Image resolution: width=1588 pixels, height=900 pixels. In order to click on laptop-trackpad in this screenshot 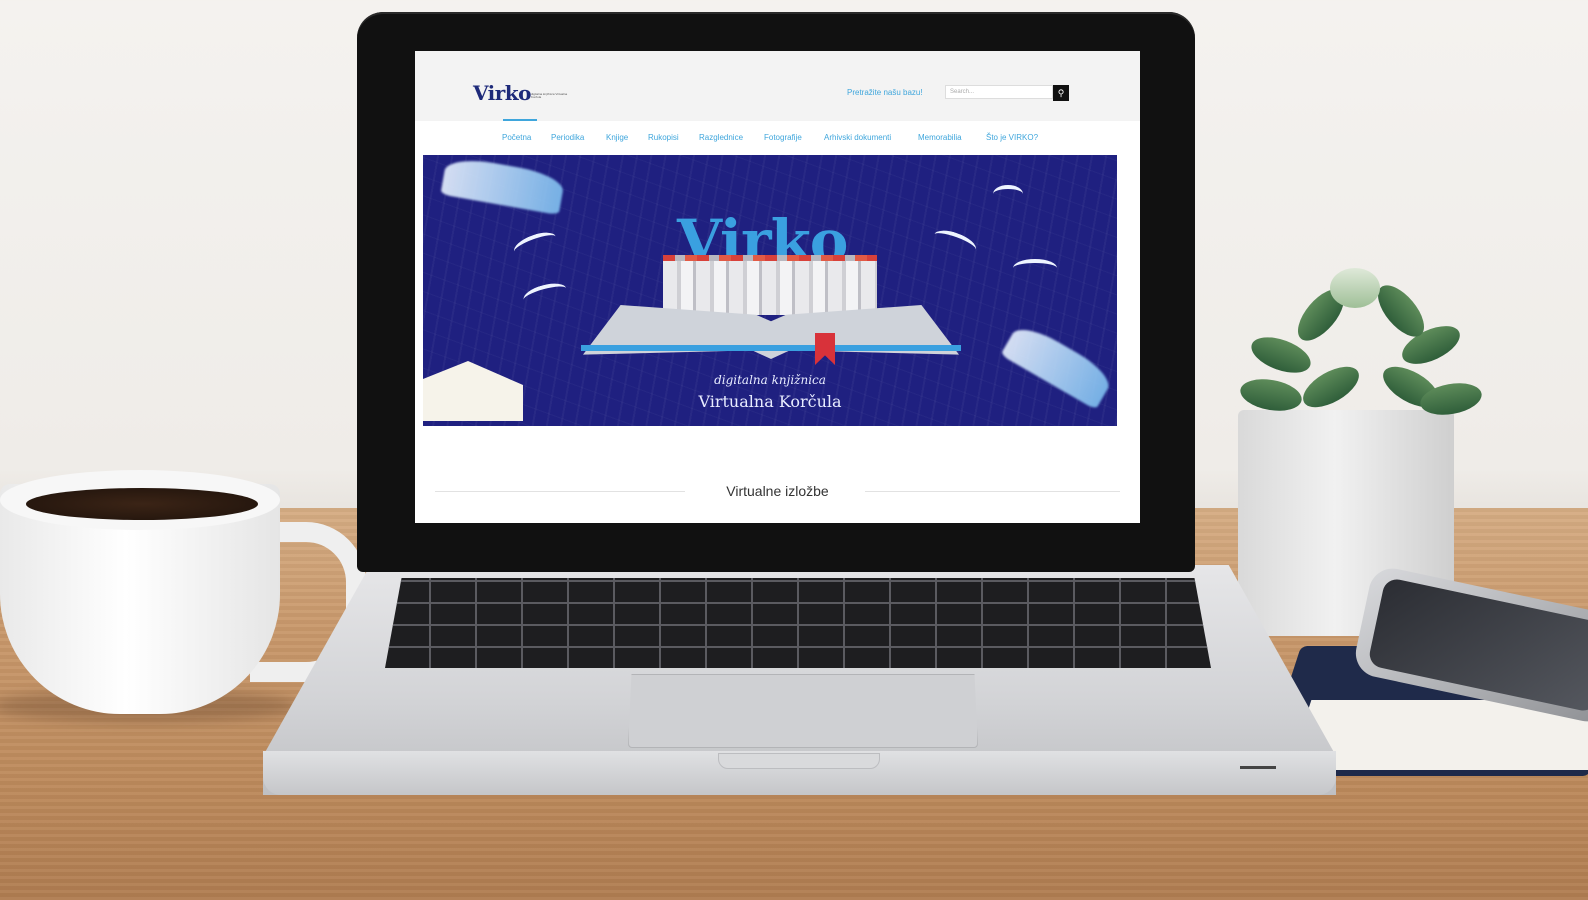, I will do `click(803, 711)`.